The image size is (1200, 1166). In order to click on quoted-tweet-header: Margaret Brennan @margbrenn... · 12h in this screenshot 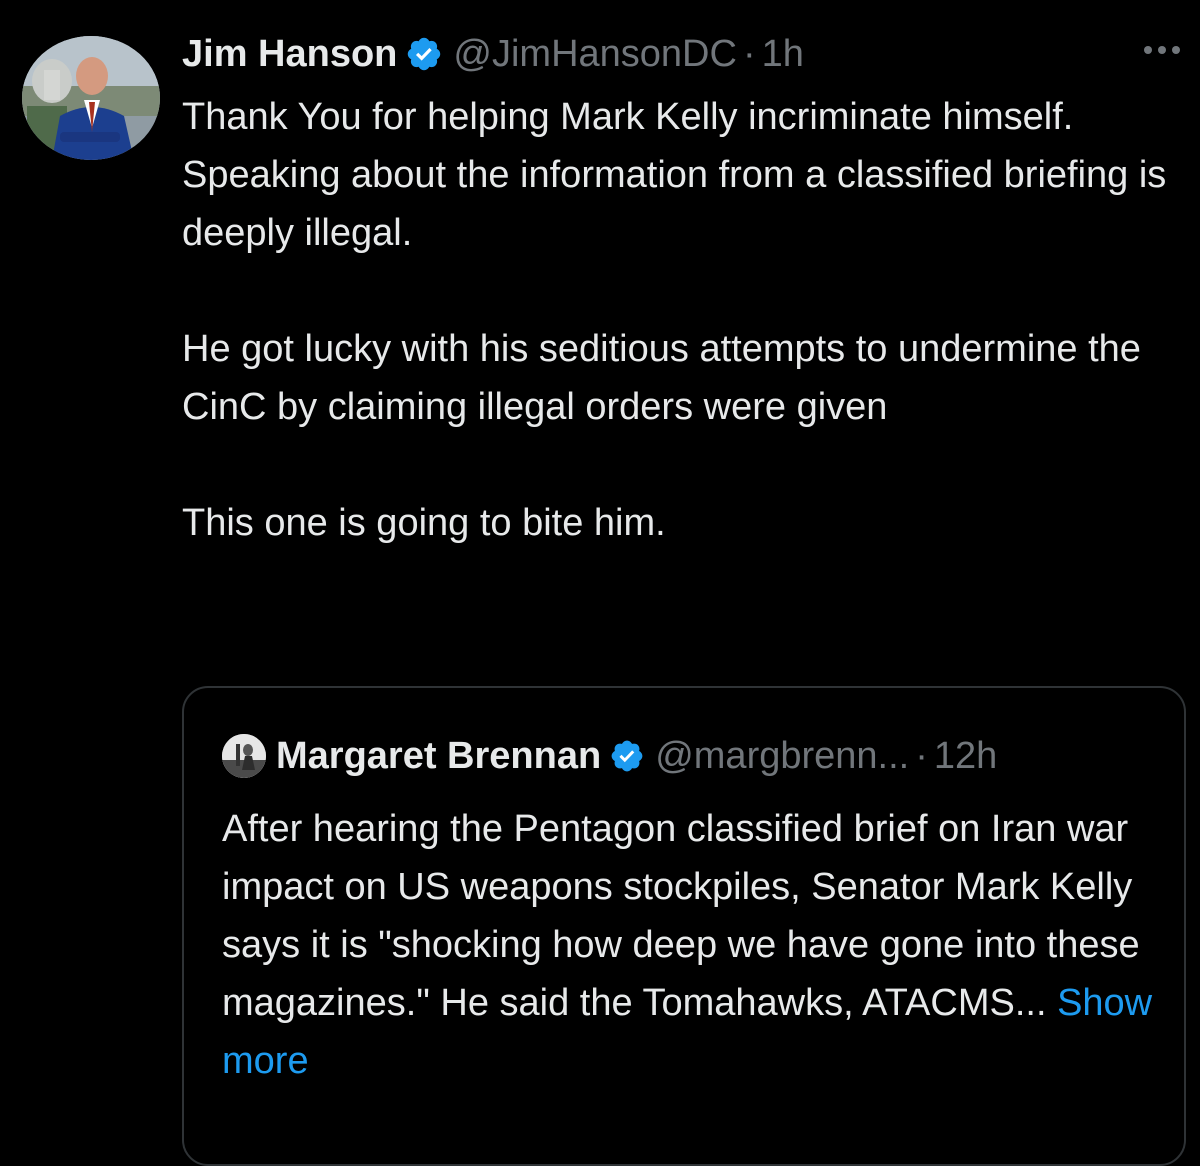, I will do `click(609, 756)`.